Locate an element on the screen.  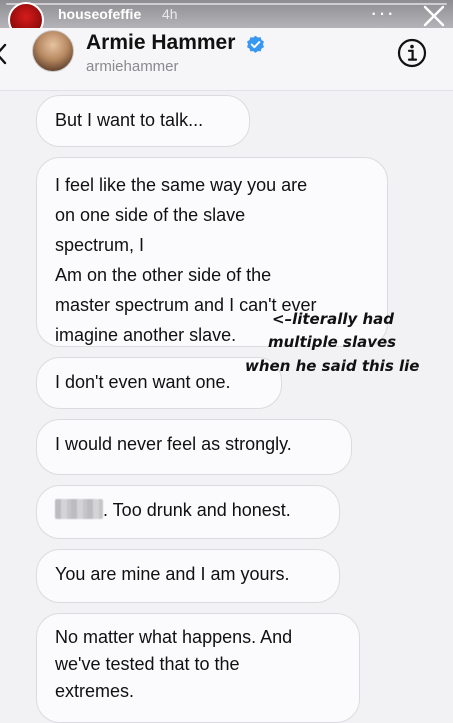
message-text: . Too drunk and honest. is located at coordinates (197, 510).